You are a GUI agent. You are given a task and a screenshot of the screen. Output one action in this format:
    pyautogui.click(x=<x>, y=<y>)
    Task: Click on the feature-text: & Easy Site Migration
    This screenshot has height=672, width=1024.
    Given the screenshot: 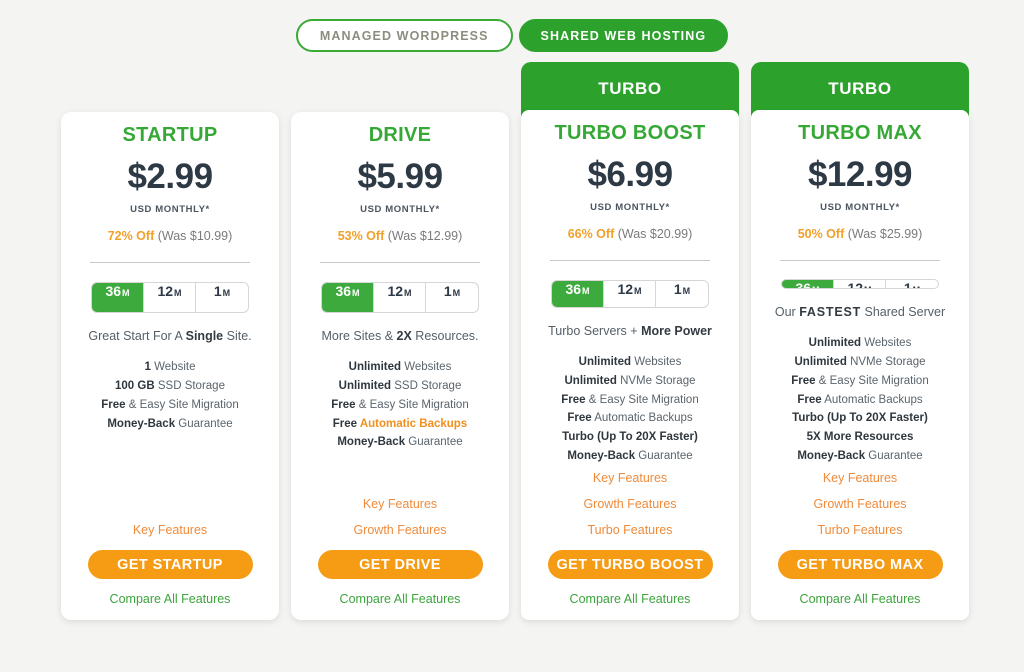 What is the action you would take?
    pyautogui.click(x=642, y=399)
    